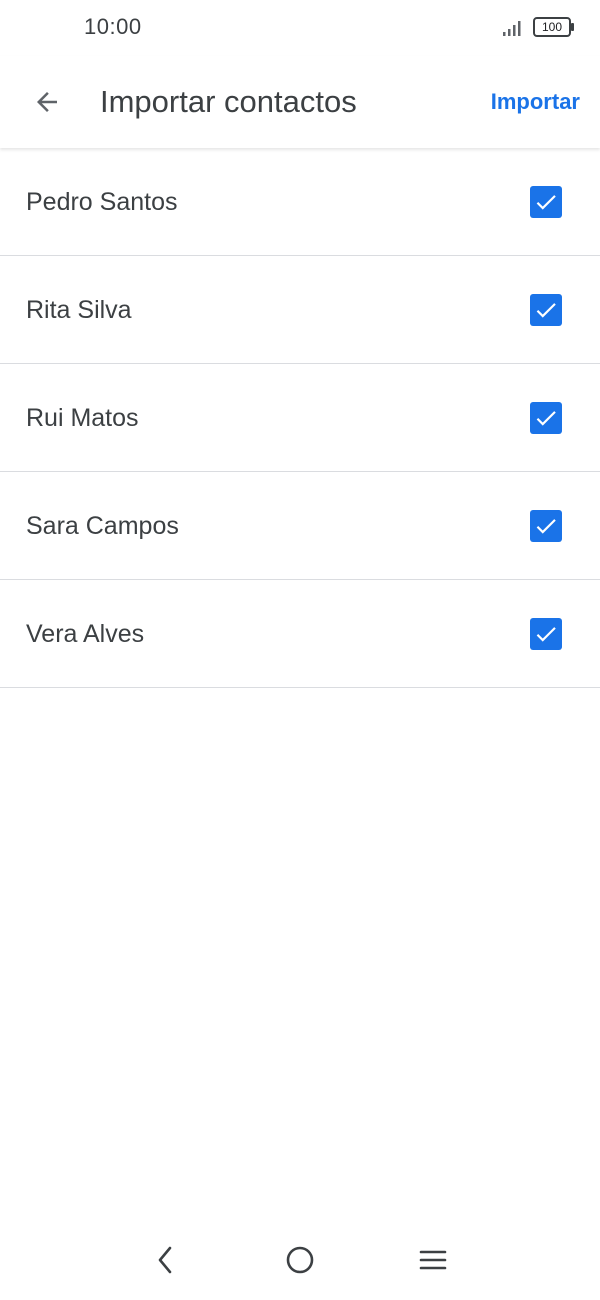  Describe the element at coordinates (552, 27) in the screenshot. I see `battery-level: 100` at that location.